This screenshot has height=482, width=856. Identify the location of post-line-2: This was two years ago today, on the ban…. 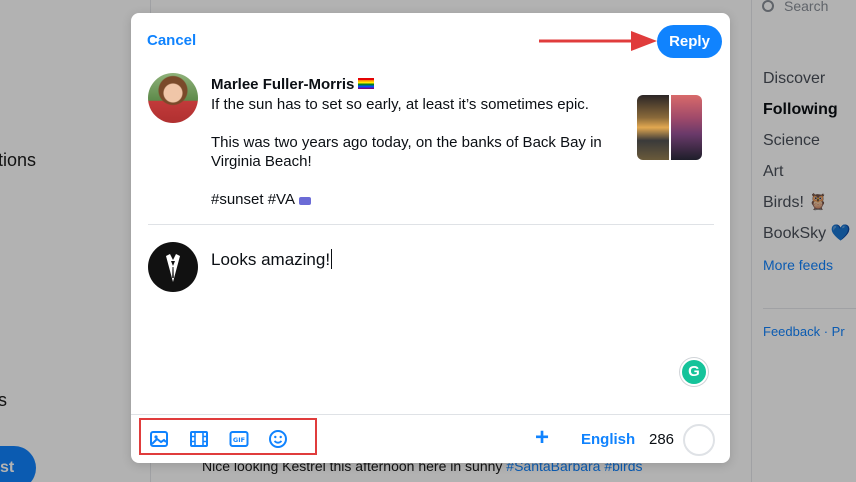
(406, 152).